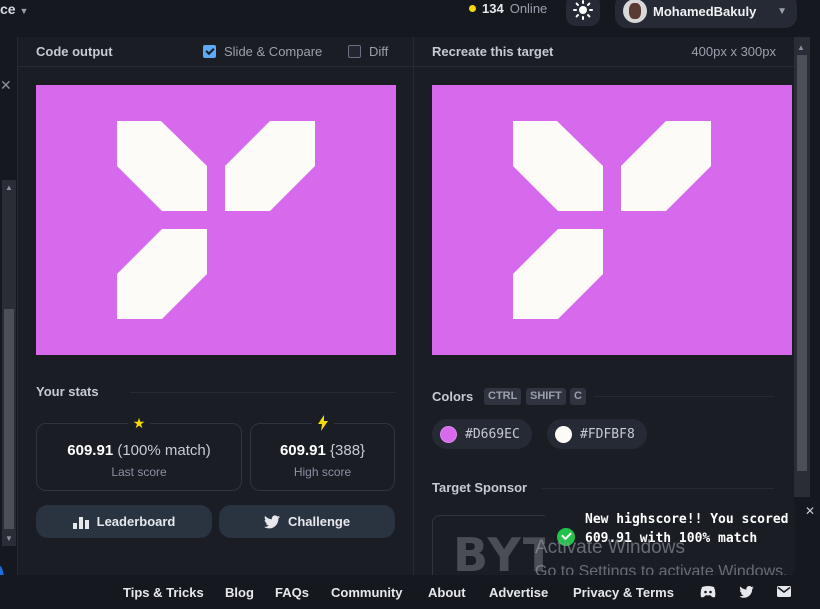  I want to click on slide-compare-checkbox, so click(209, 51).